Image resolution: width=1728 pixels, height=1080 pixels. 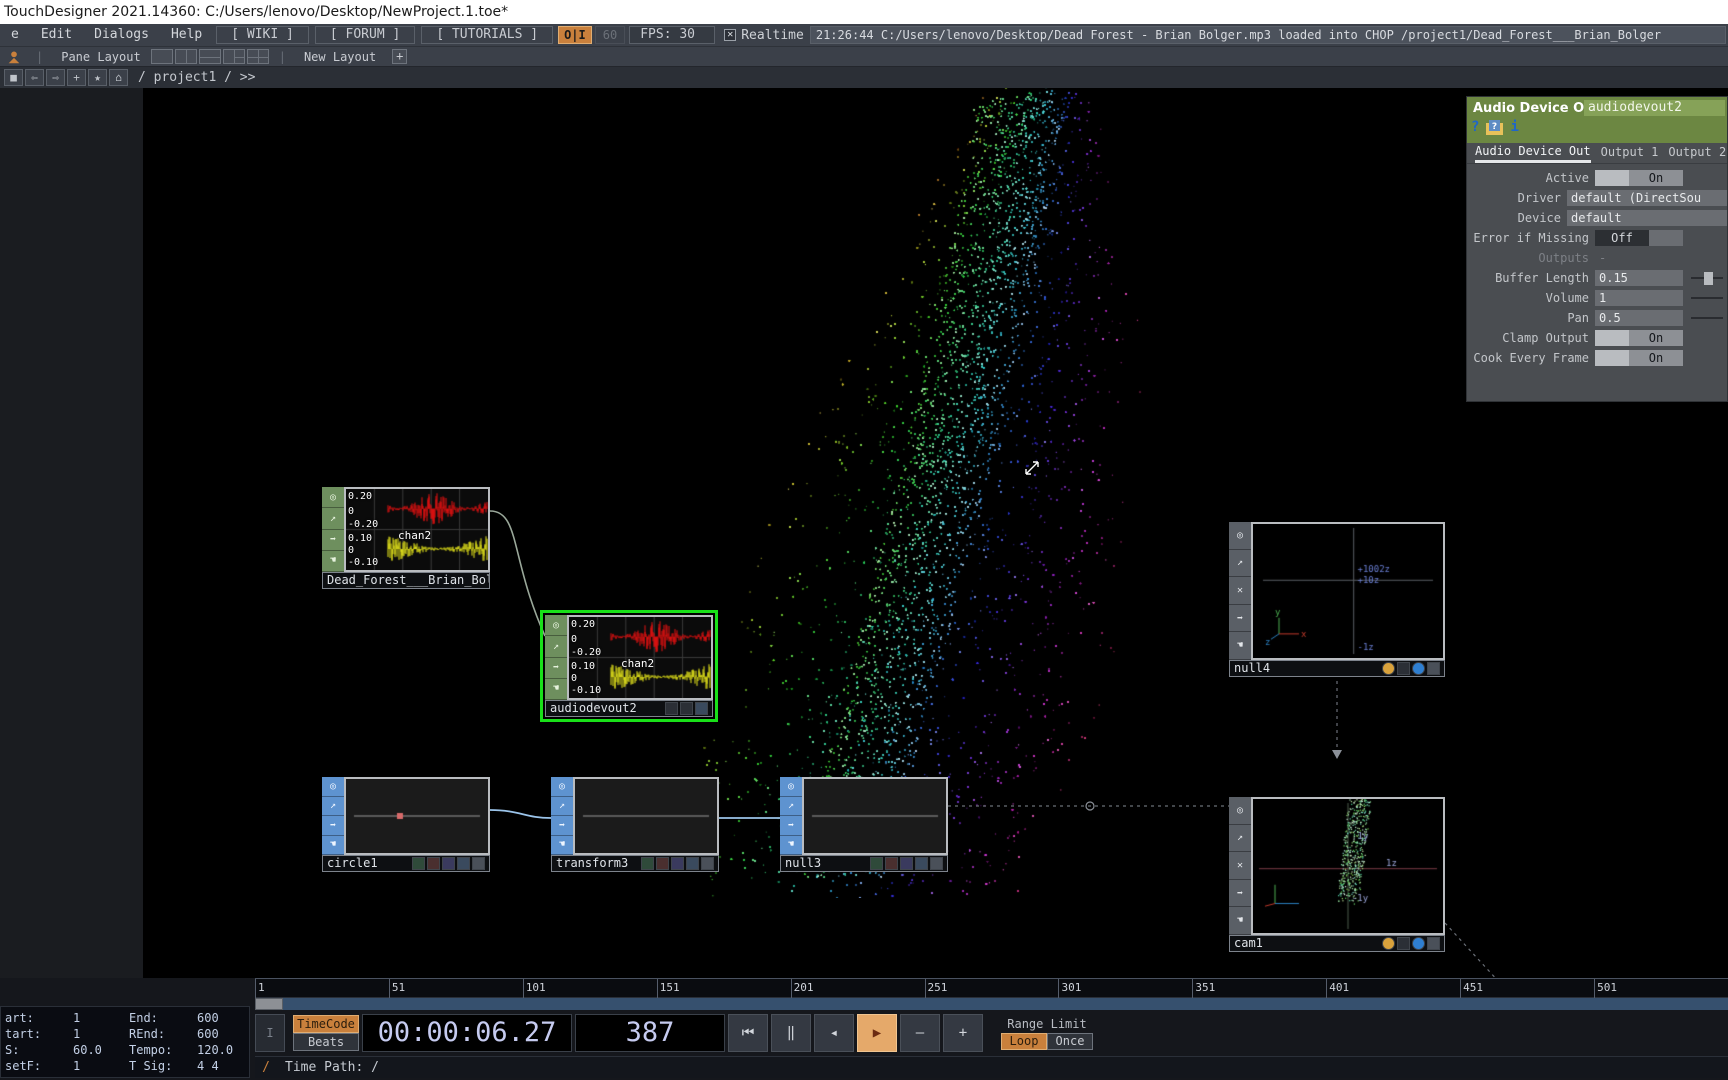 I want to click on time-path-bar: / Time Path: /, so click(x=991, y=1067).